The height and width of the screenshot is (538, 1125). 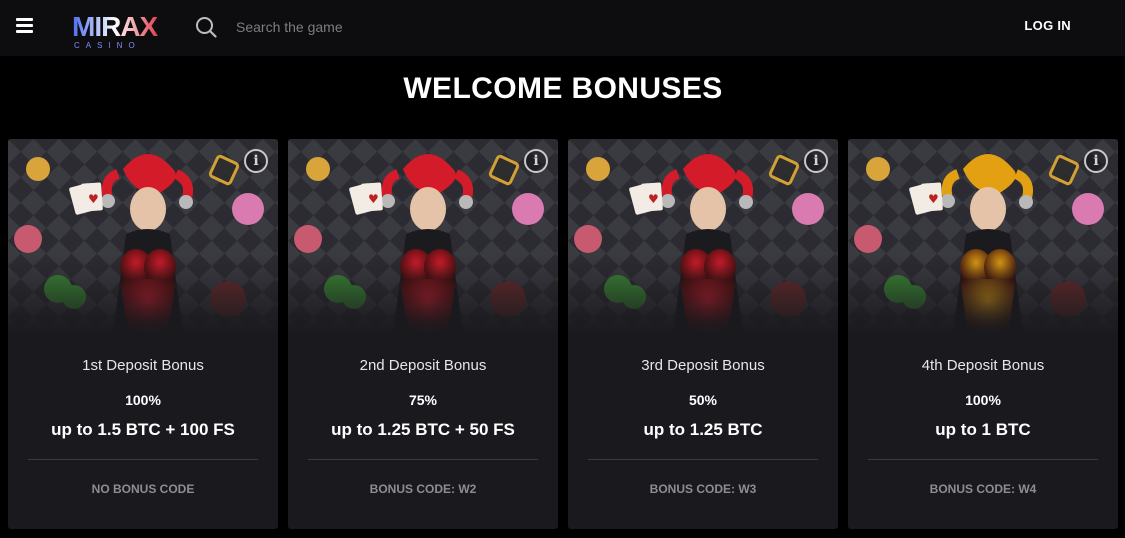 I want to click on bonus-code: BONUS CODE: W3, so click(x=703, y=489).